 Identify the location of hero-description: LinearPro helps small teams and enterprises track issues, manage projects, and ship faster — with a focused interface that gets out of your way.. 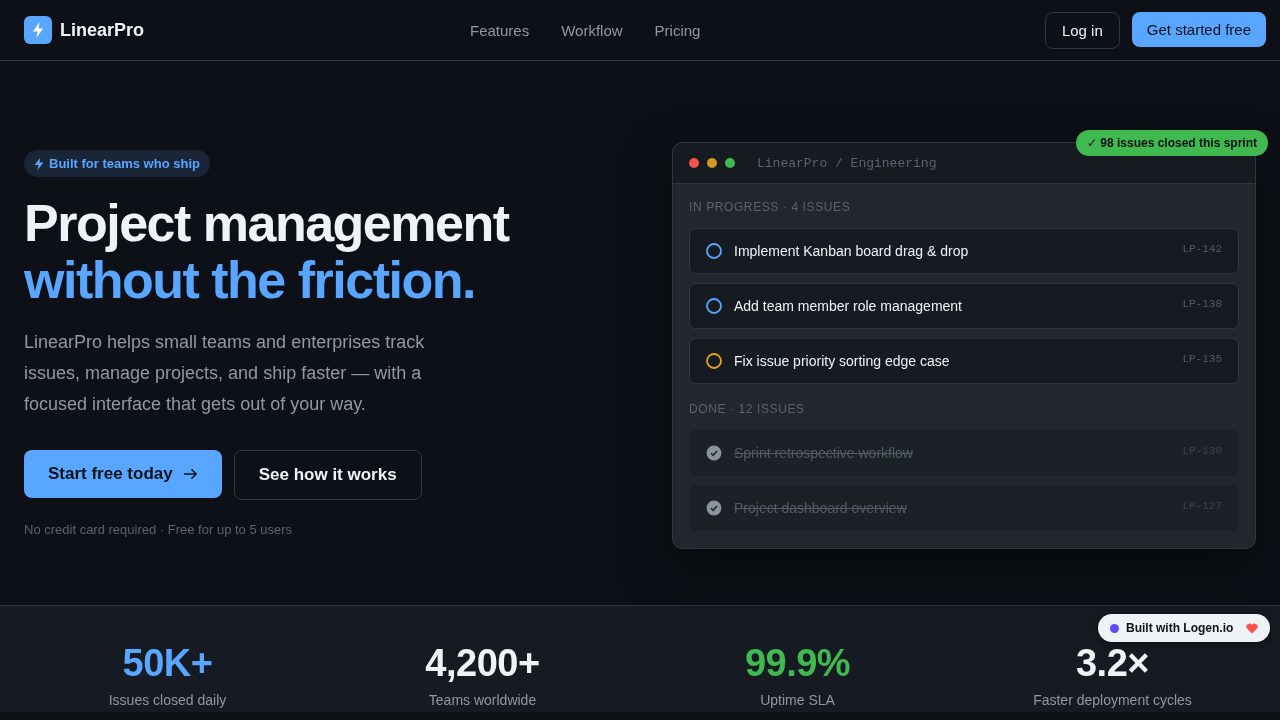
(225, 373).